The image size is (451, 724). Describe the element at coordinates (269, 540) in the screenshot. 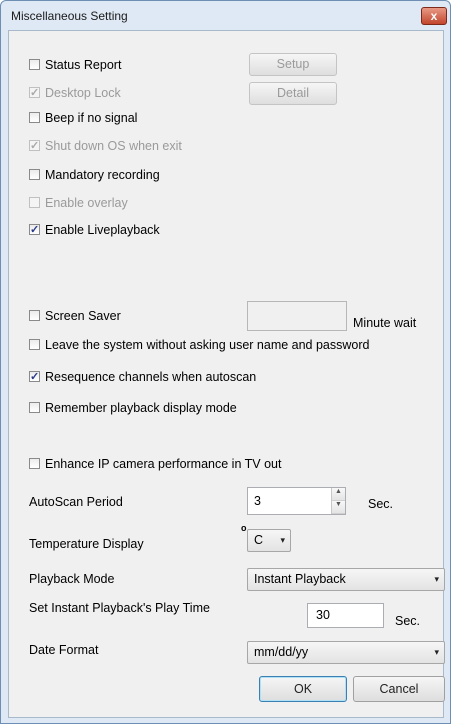

I see `temperature-unit-select: C ▾` at that location.